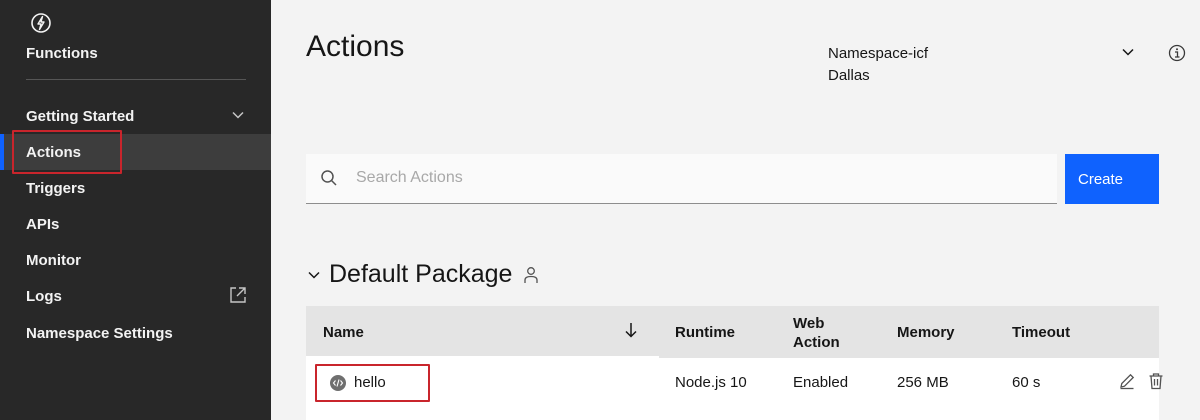 The height and width of the screenshot is (420, 1200). I want to click on column-header-timeout: Timeout, so click(1041, 332).